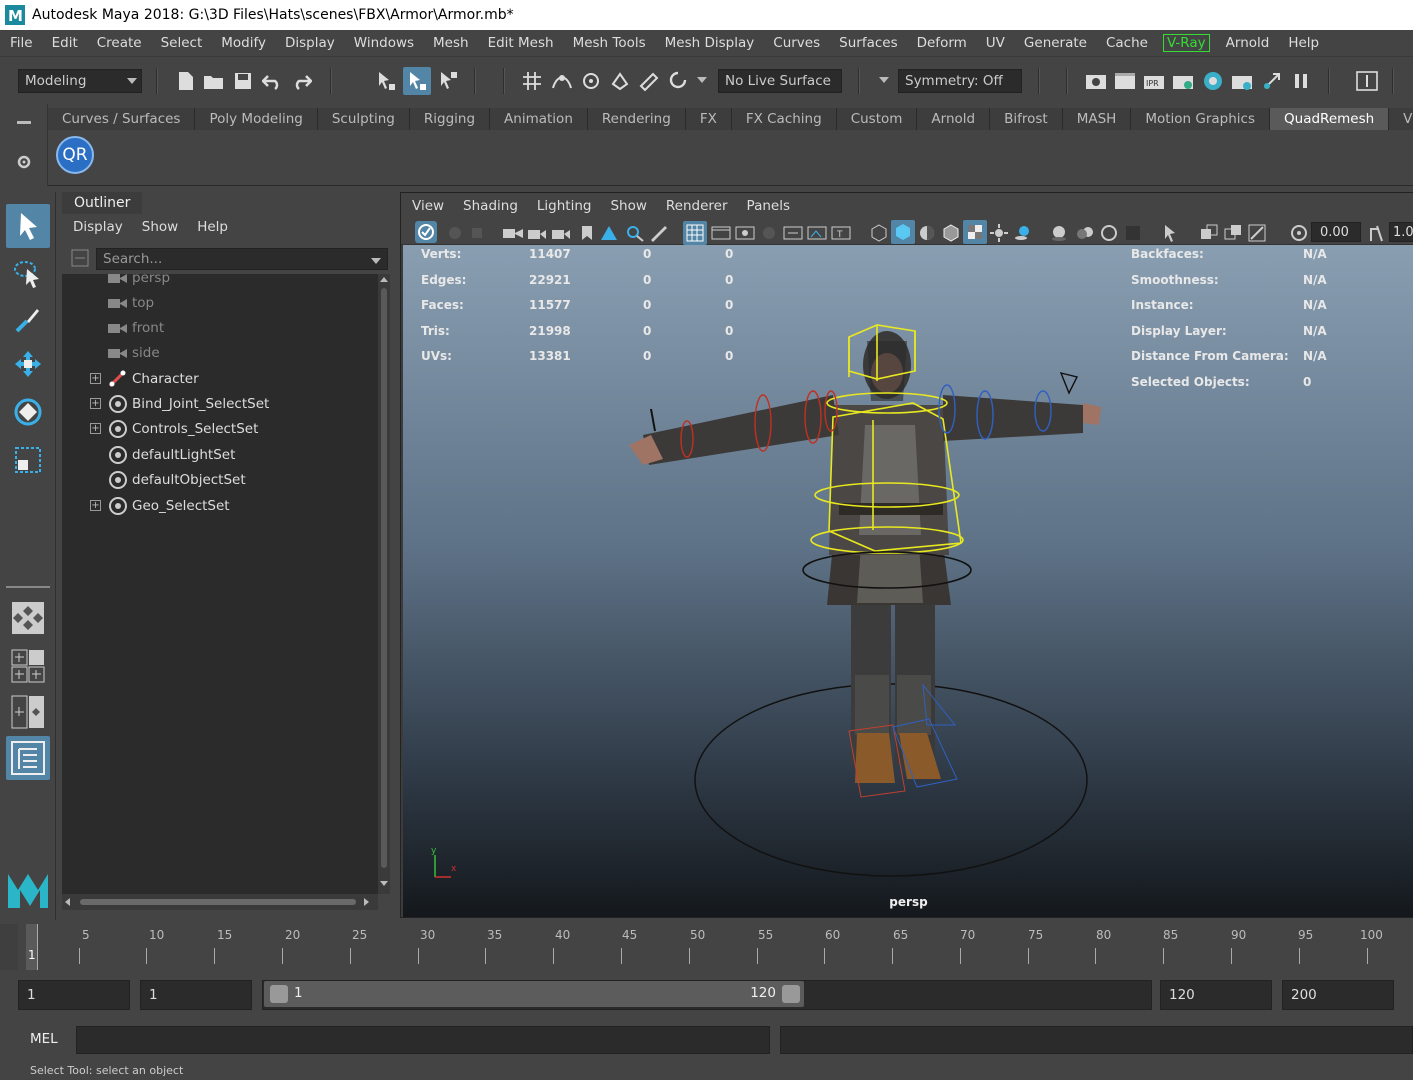  I want to click on menu-mesh-tools: Mesh Tools, so click(609, 43).